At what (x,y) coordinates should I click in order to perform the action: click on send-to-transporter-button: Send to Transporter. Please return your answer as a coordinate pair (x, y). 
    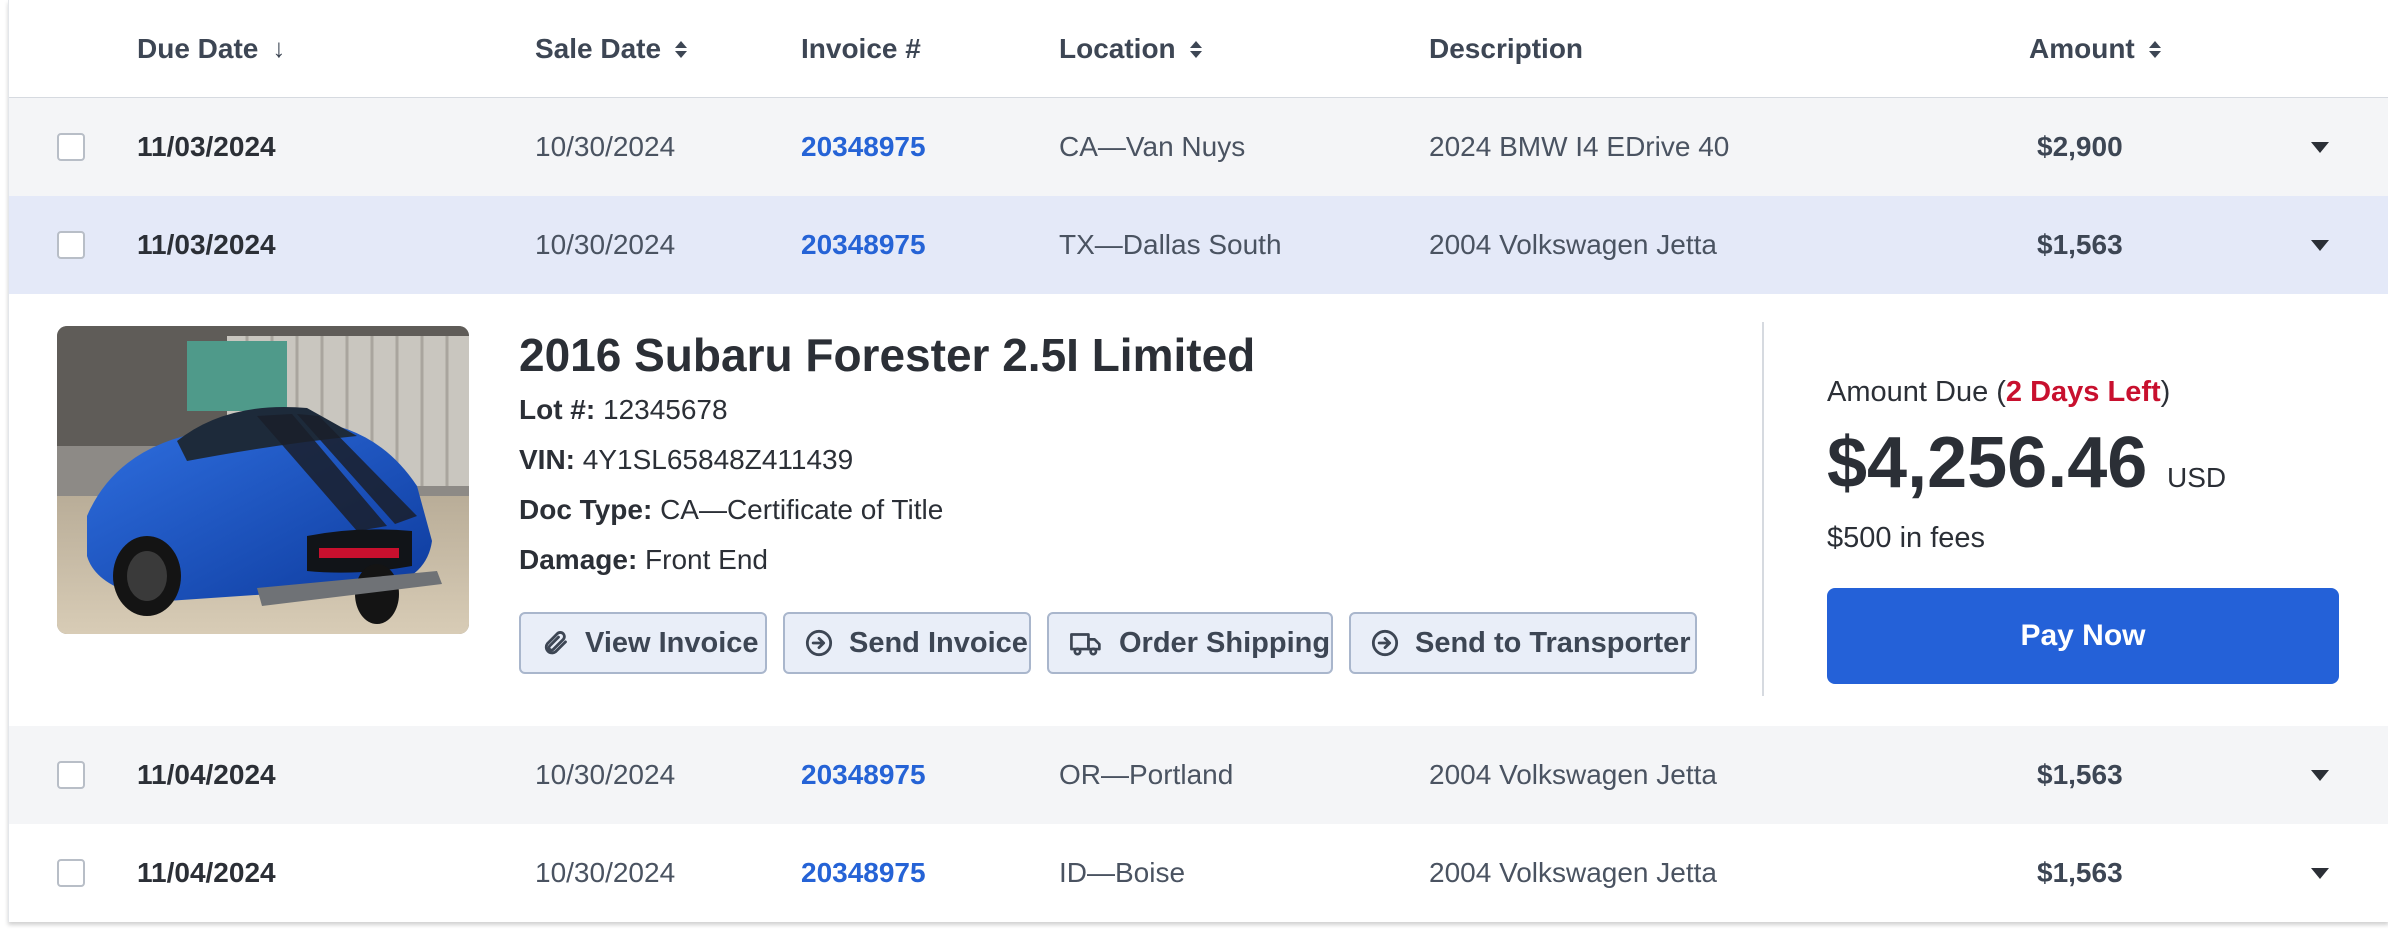
    Looking at the image, I should click on (1523, 643).